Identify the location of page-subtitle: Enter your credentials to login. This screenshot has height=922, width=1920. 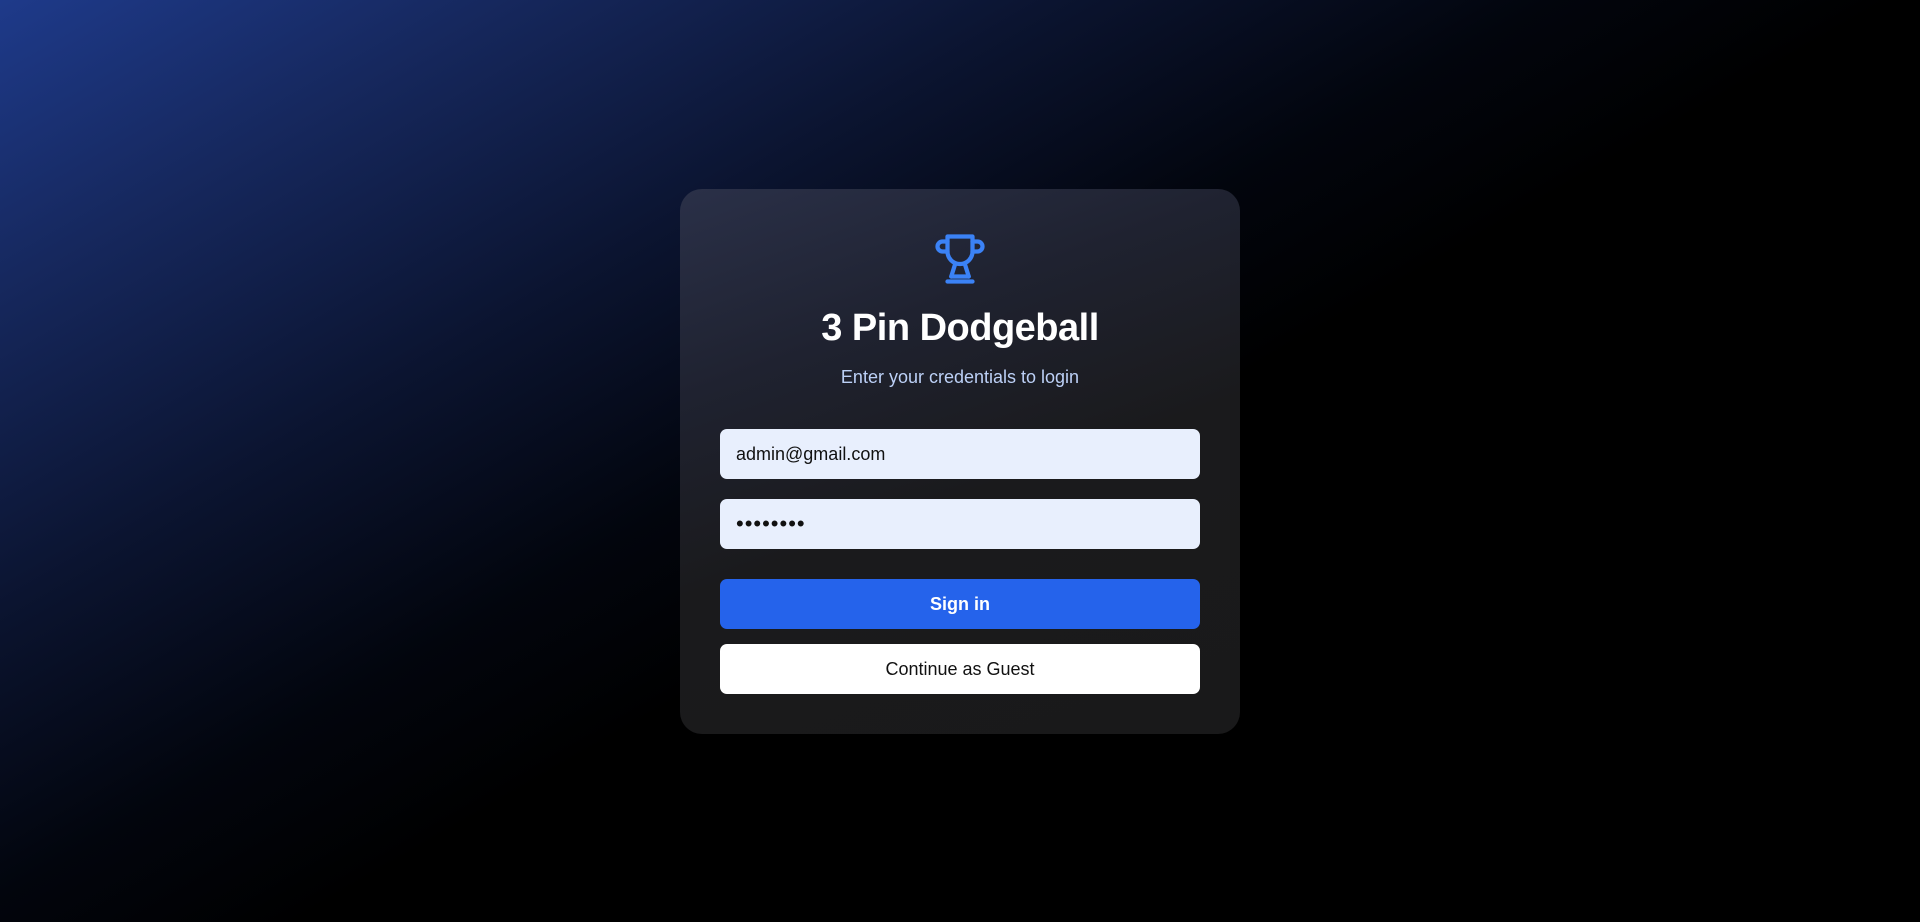
(960, 377).